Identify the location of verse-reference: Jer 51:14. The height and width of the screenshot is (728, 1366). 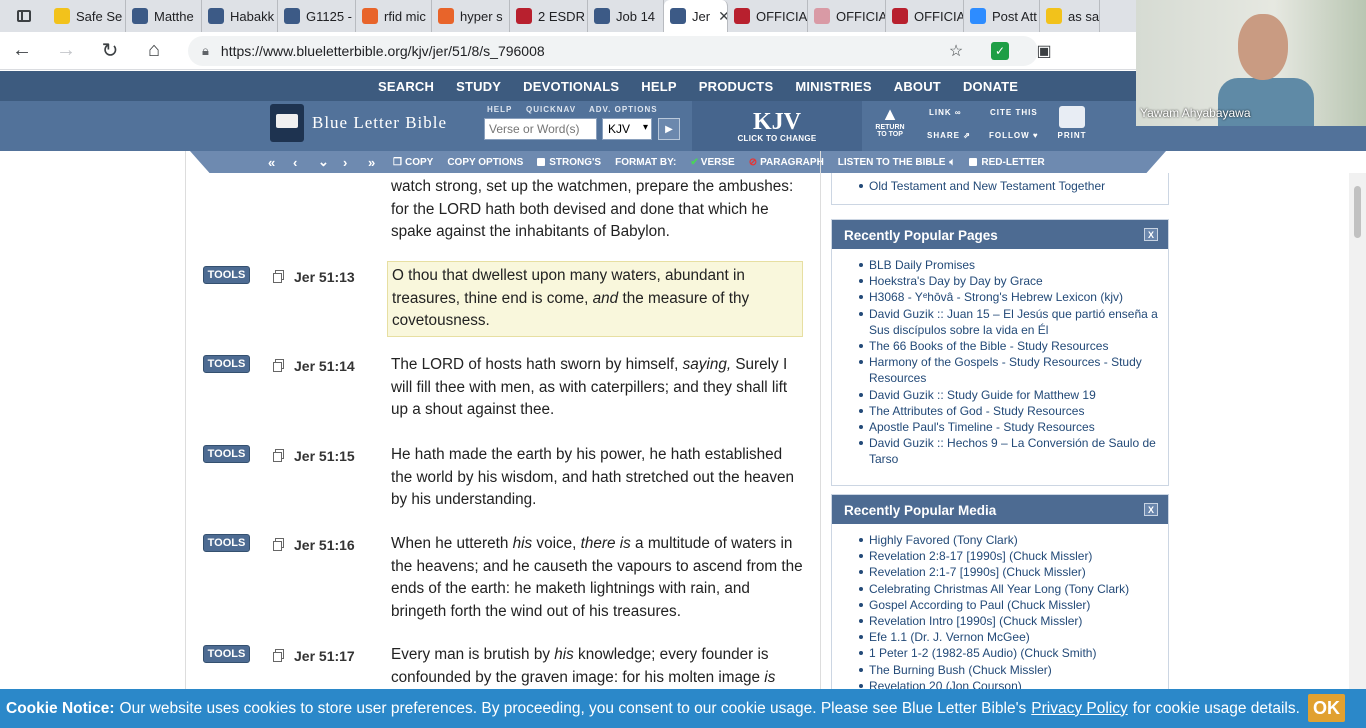
(324, 366).